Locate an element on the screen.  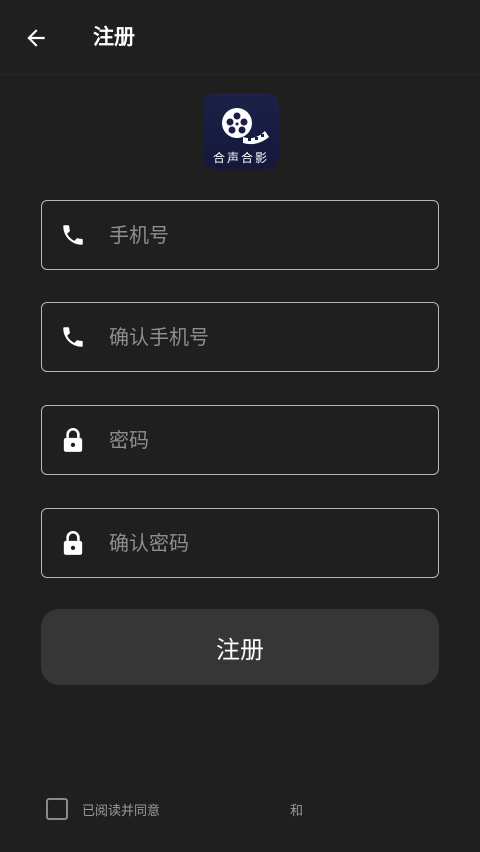
agreement-prefix: 已阅读并同意 is located at coordinates (121, 811).